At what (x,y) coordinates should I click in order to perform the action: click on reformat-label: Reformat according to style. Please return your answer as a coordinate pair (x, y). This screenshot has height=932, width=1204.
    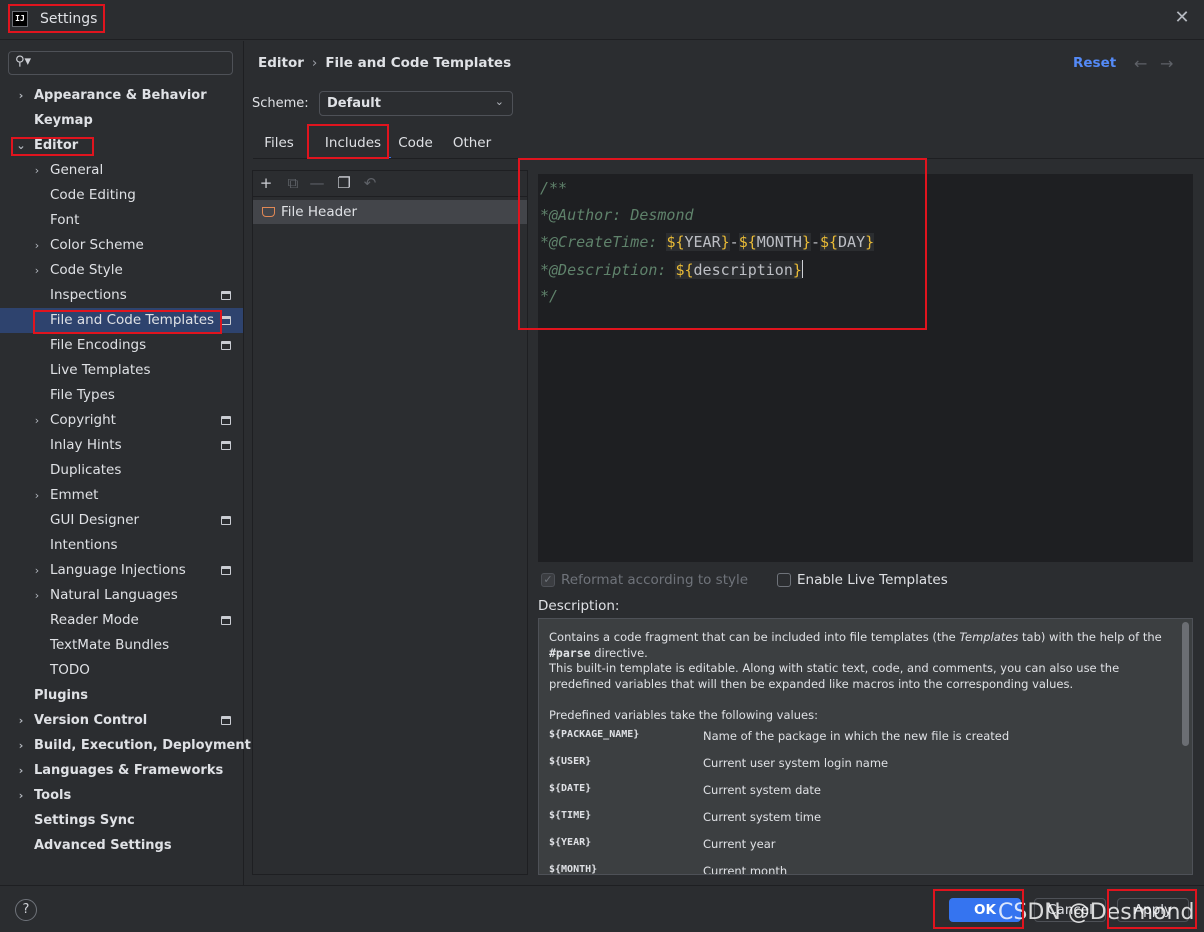
    Looking at the image, I should click on (655, 580).